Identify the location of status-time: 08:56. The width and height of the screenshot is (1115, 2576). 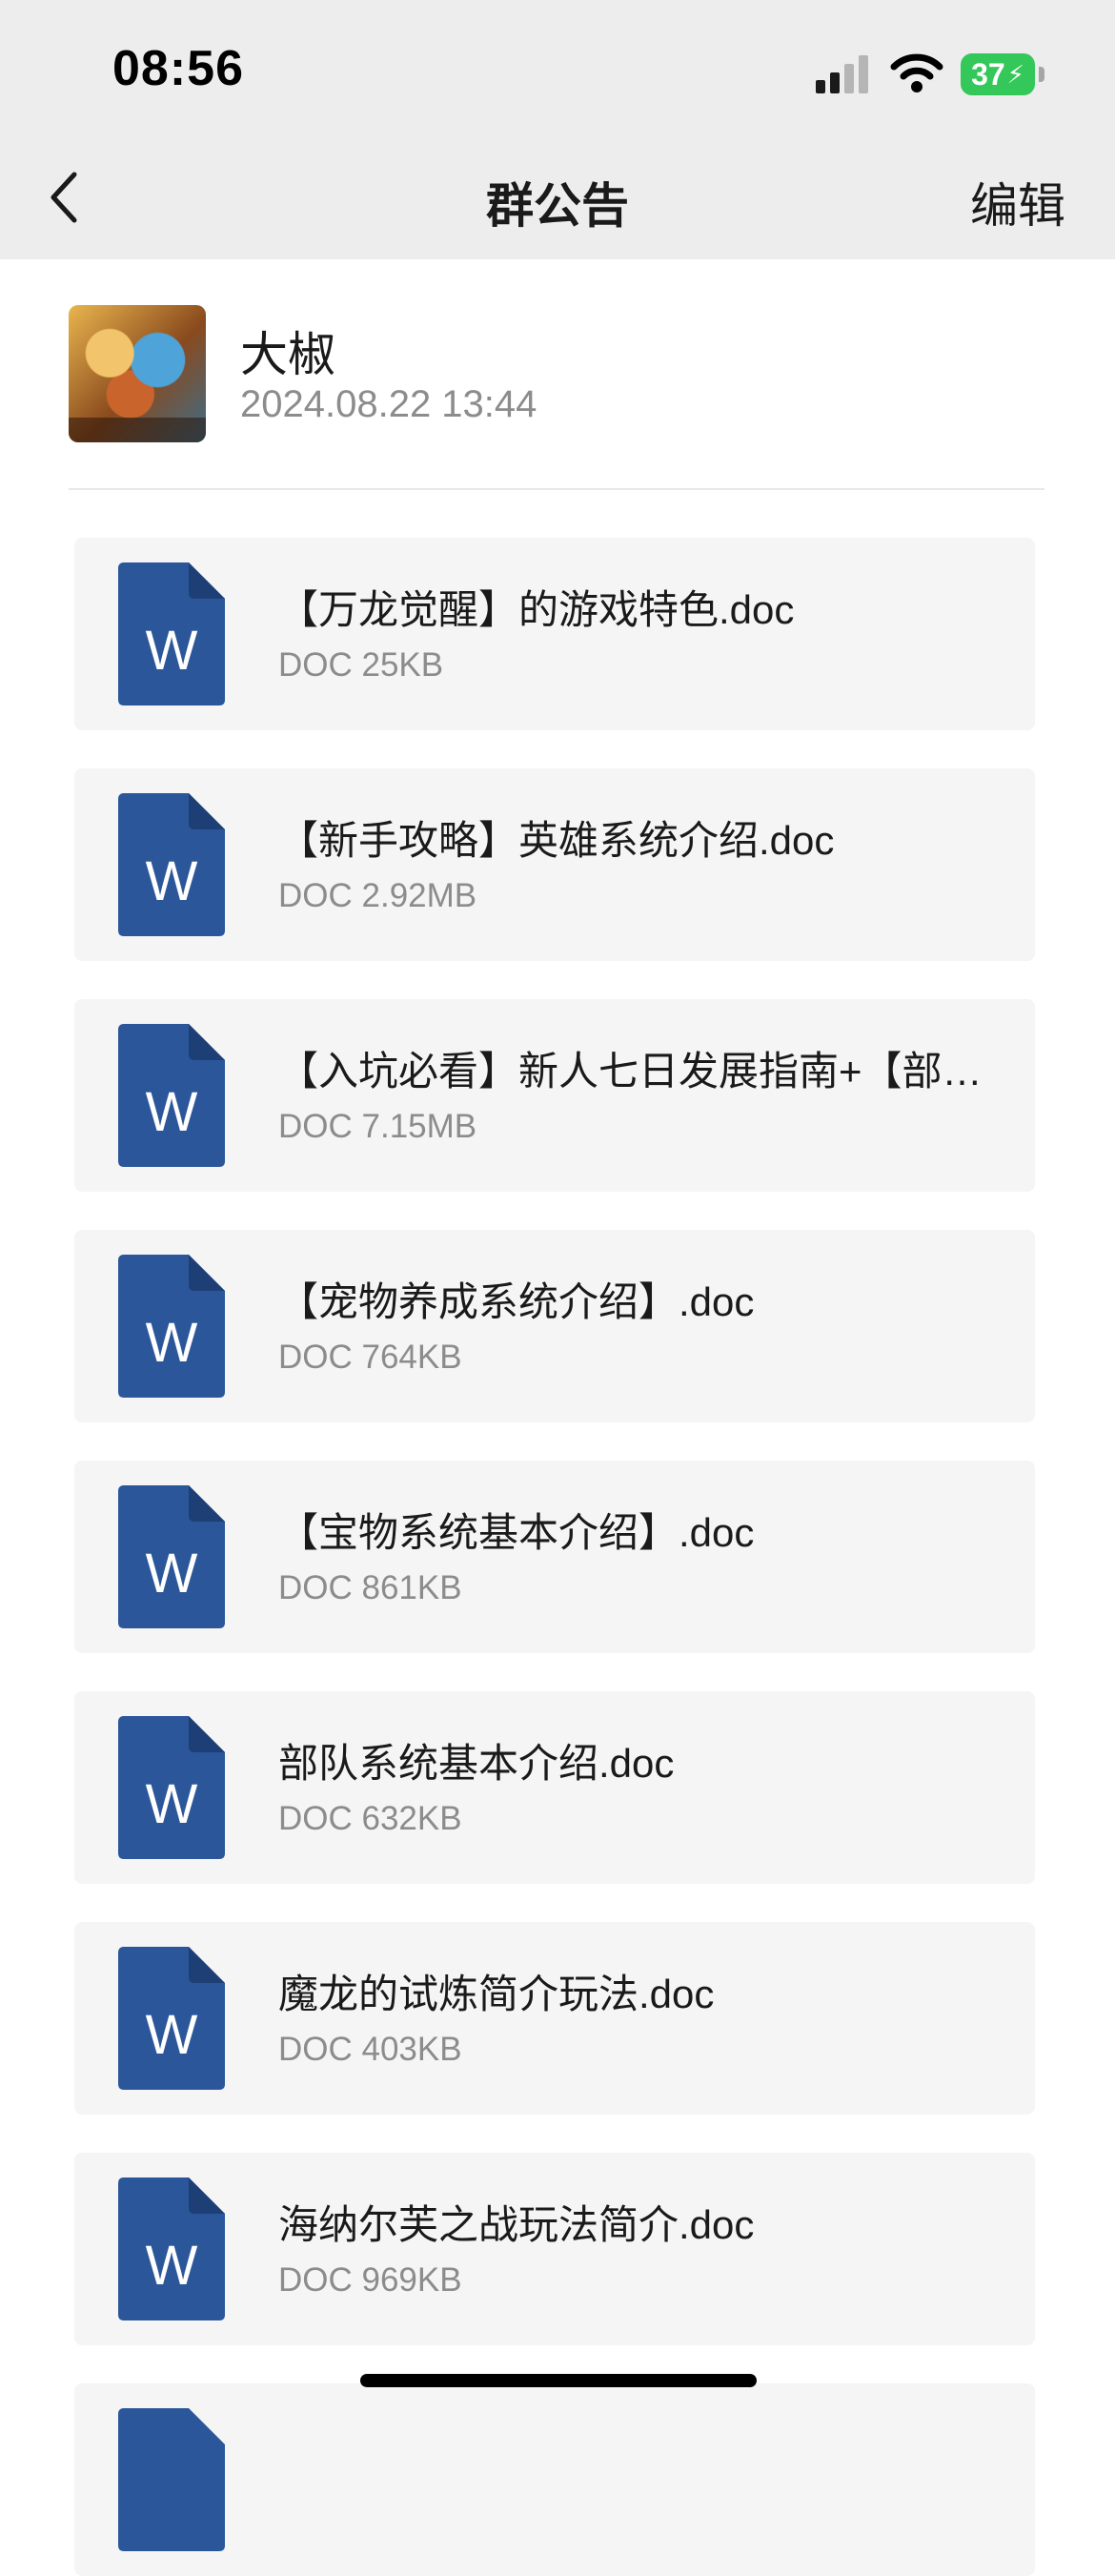
(178, 68).